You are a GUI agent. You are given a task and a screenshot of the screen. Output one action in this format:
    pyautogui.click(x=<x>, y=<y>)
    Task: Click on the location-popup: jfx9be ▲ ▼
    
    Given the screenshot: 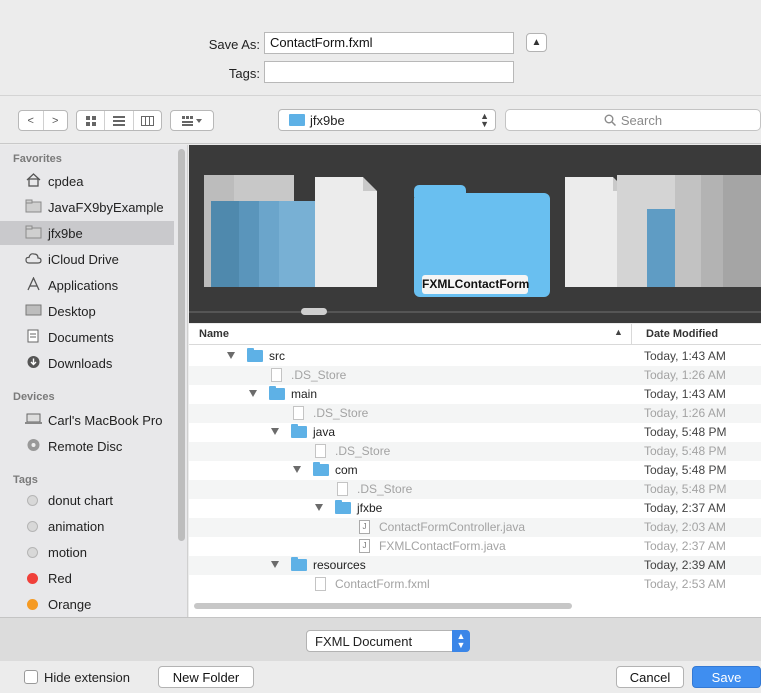 What is the action you would take?
    pyautogui.click(x=387, y=120)
    